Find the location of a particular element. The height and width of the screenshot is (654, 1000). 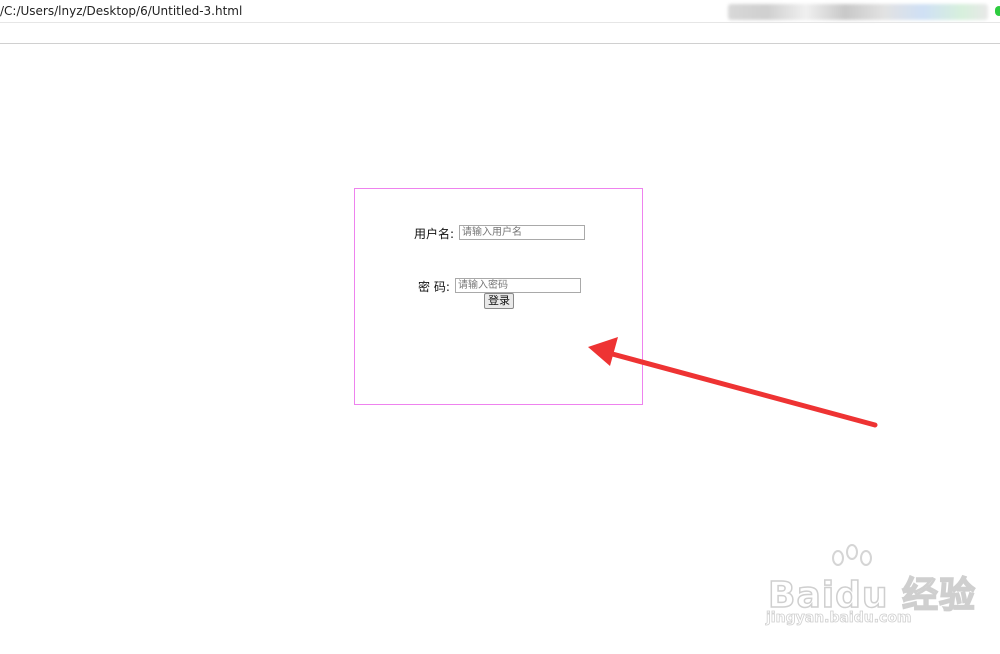

baidu-watermark: Baidu 经验 jingyan.baidu.com is located at coordinates (869, 591).